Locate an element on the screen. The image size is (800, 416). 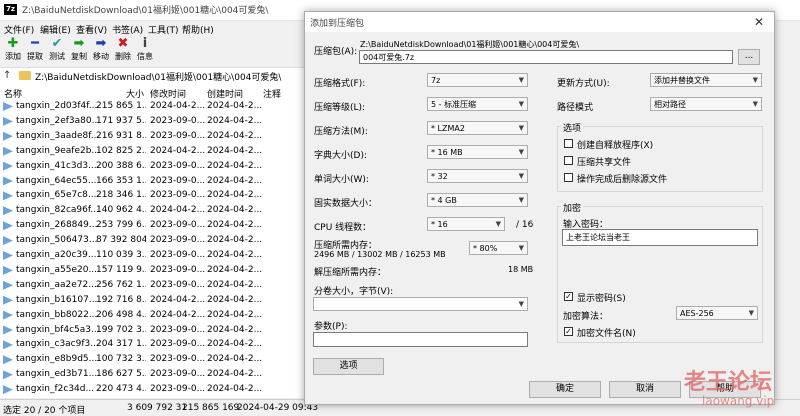
menu-bookmarks: 书签(A) is located at coordinates (127, 29).